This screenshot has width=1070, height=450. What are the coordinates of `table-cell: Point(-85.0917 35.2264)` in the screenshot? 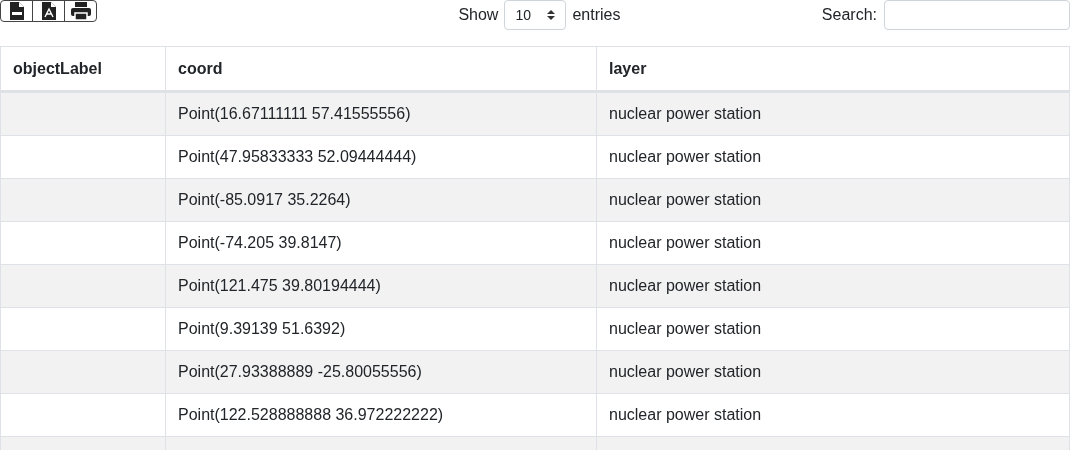 It's located at (381, 200).